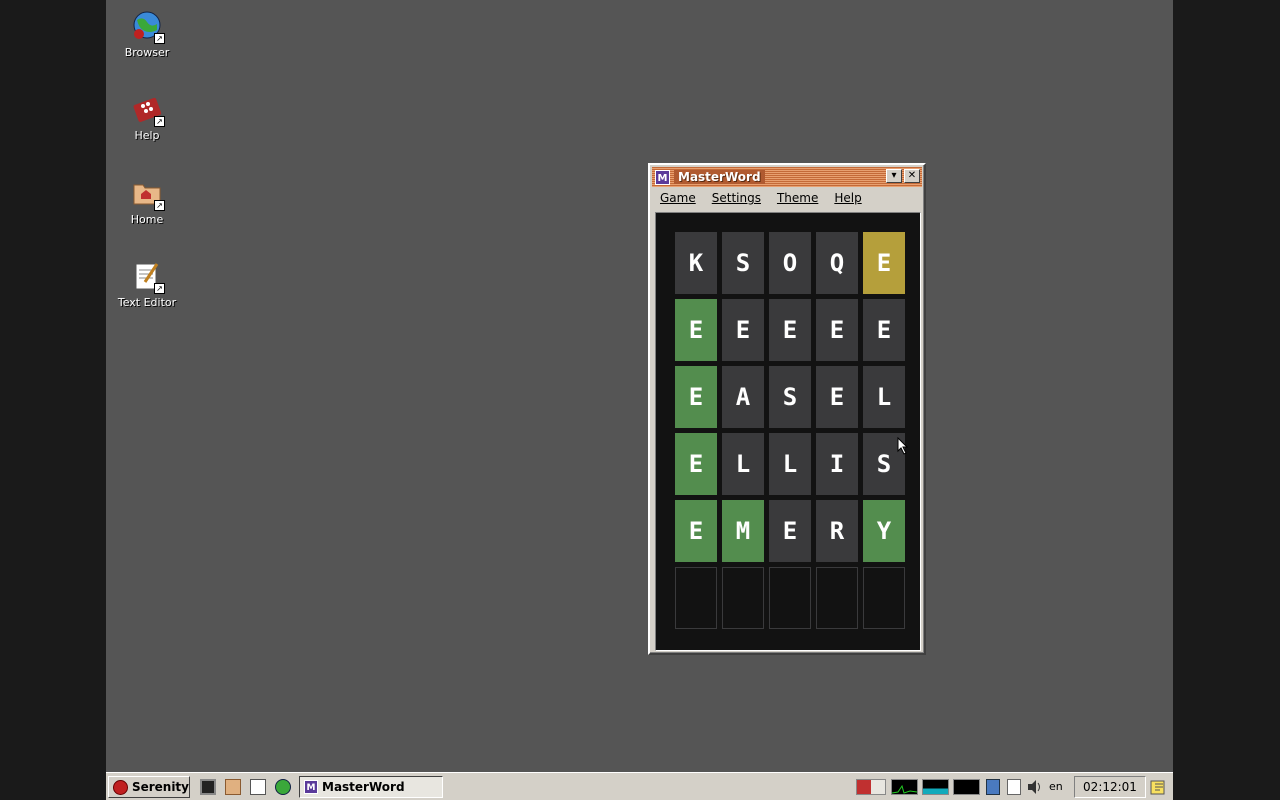  What do you see at coordinates (208, 787) in the screenshot?
I see `terminal-icon` at bounding box center [208, 787].